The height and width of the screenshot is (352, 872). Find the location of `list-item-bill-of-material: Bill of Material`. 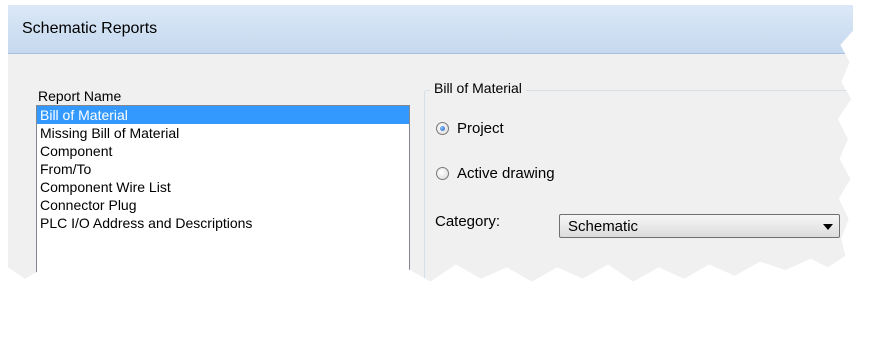

list-item-bill-of-material: Bill of Material is located at coordinates (223, 115).